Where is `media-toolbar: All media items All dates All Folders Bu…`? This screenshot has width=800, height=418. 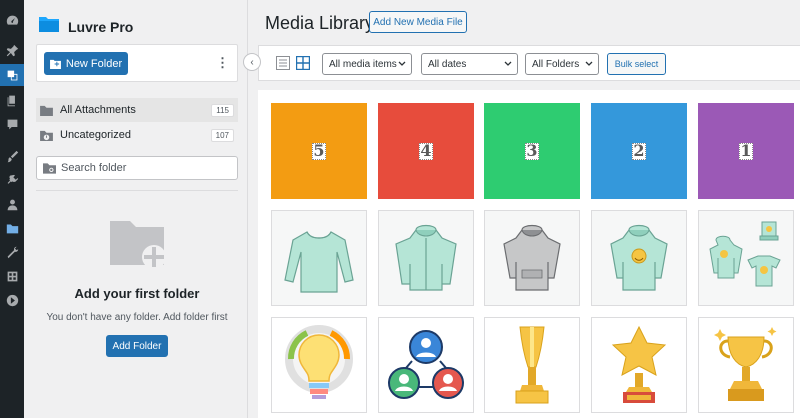 media-toolbar: All media items All dates All Folders Bu… is located at coordinates (529, 63).